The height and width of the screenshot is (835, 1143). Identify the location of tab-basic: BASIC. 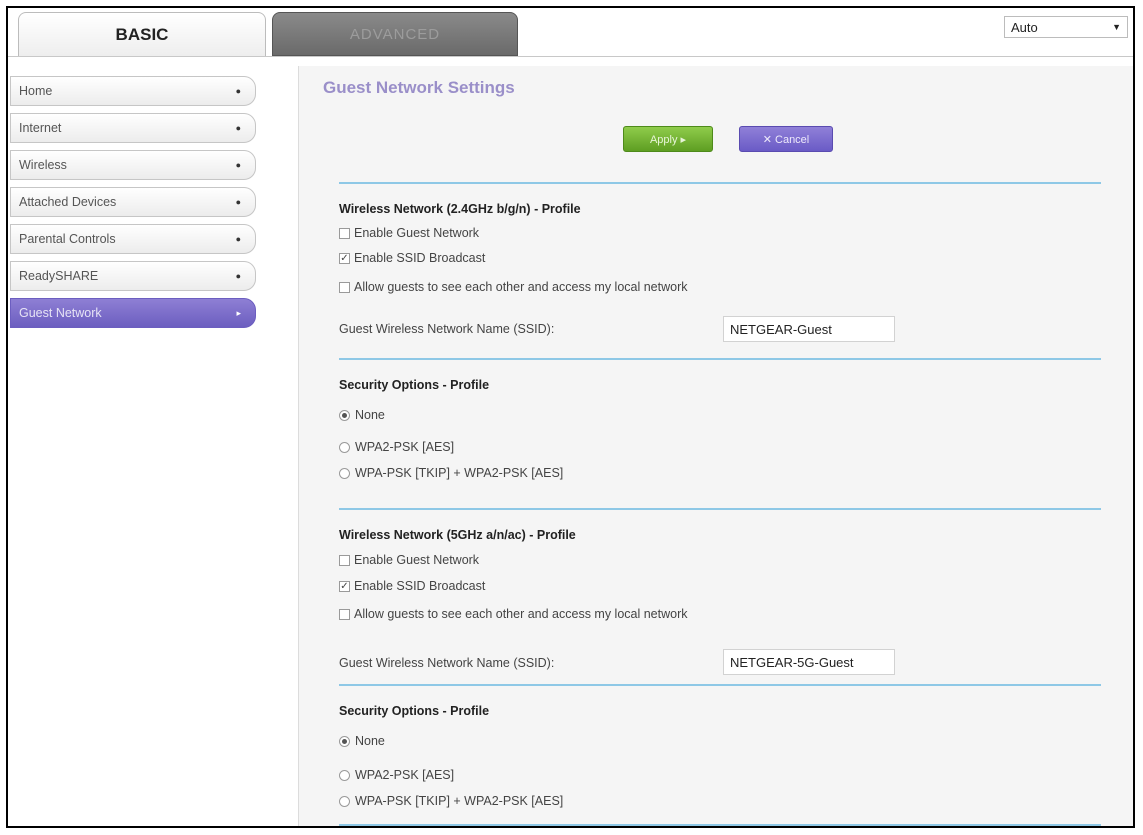
(142, 34).